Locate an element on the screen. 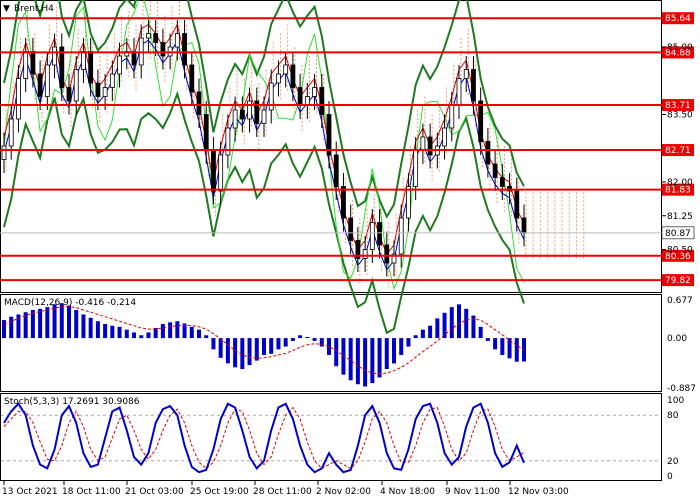  price-tick-label: 81.25 is located at coordinates (680, 217).